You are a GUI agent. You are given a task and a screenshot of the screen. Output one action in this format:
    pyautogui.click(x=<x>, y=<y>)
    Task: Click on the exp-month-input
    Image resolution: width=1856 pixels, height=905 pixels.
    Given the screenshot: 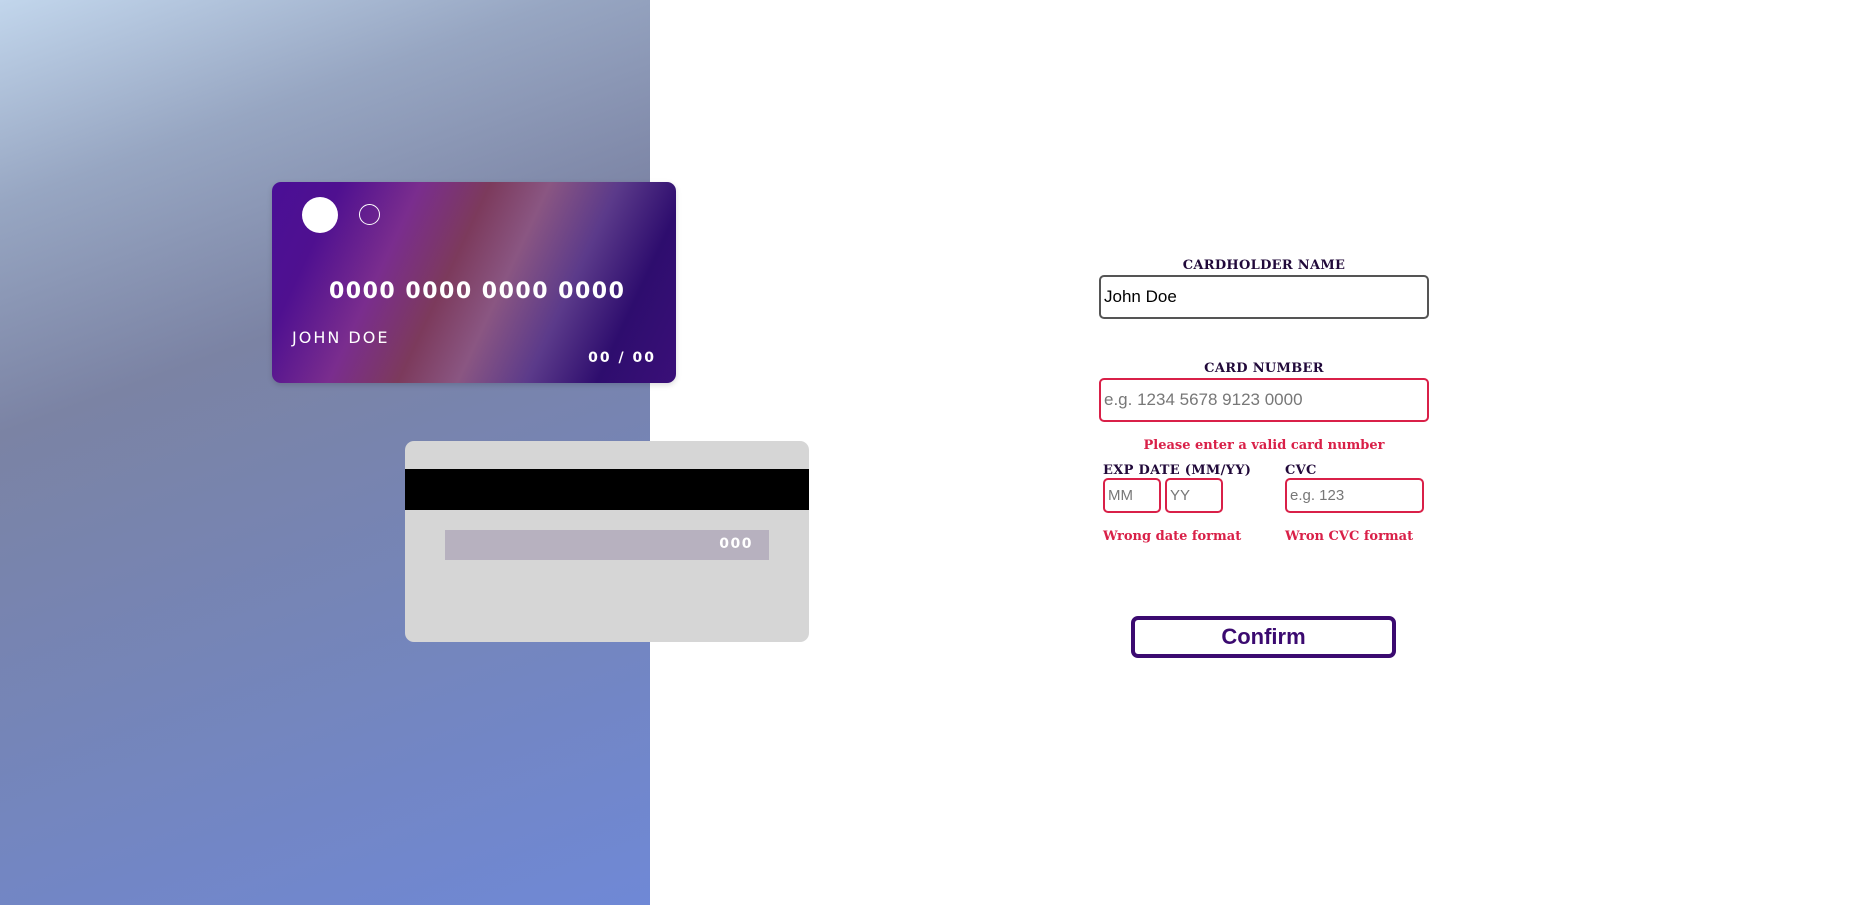 What is the action you would take?
    pyautogui.click(x=1132, y=495)
    